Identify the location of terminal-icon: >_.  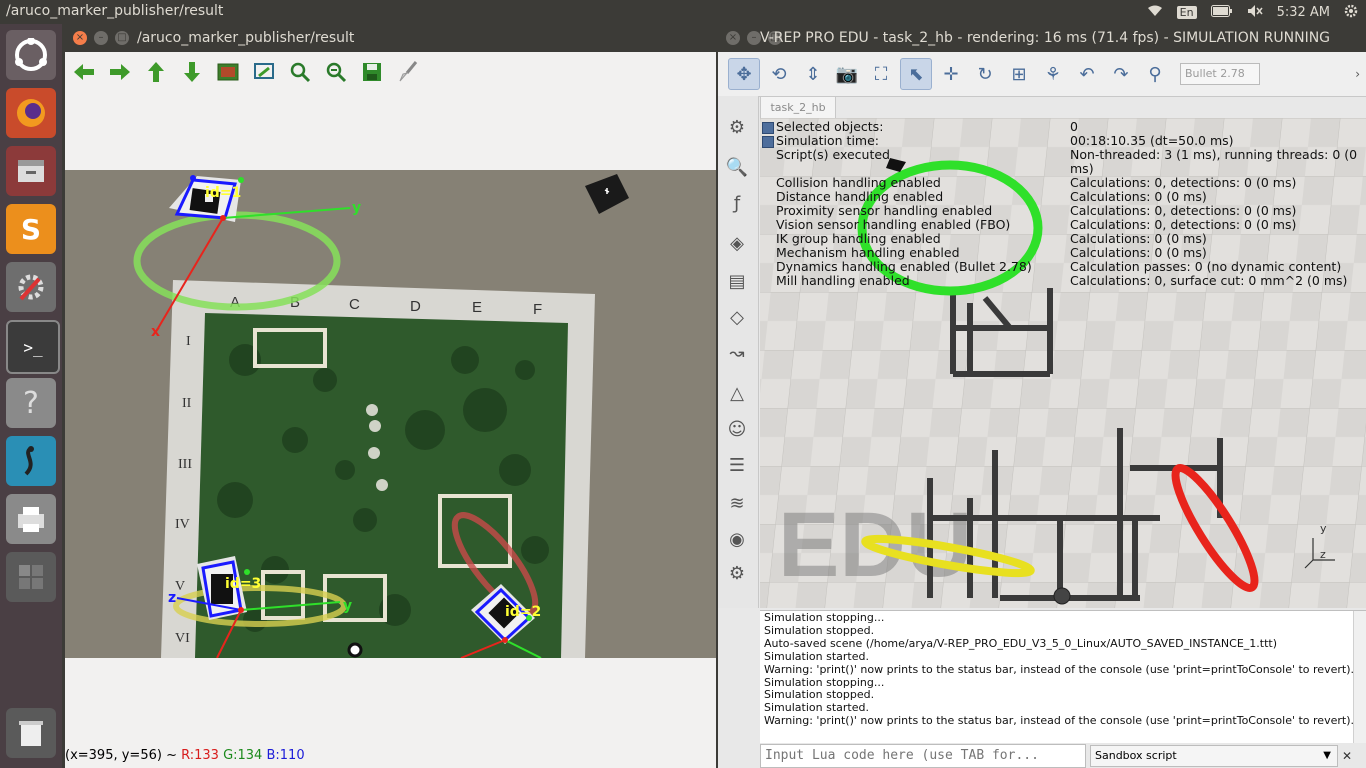
(33, 347).